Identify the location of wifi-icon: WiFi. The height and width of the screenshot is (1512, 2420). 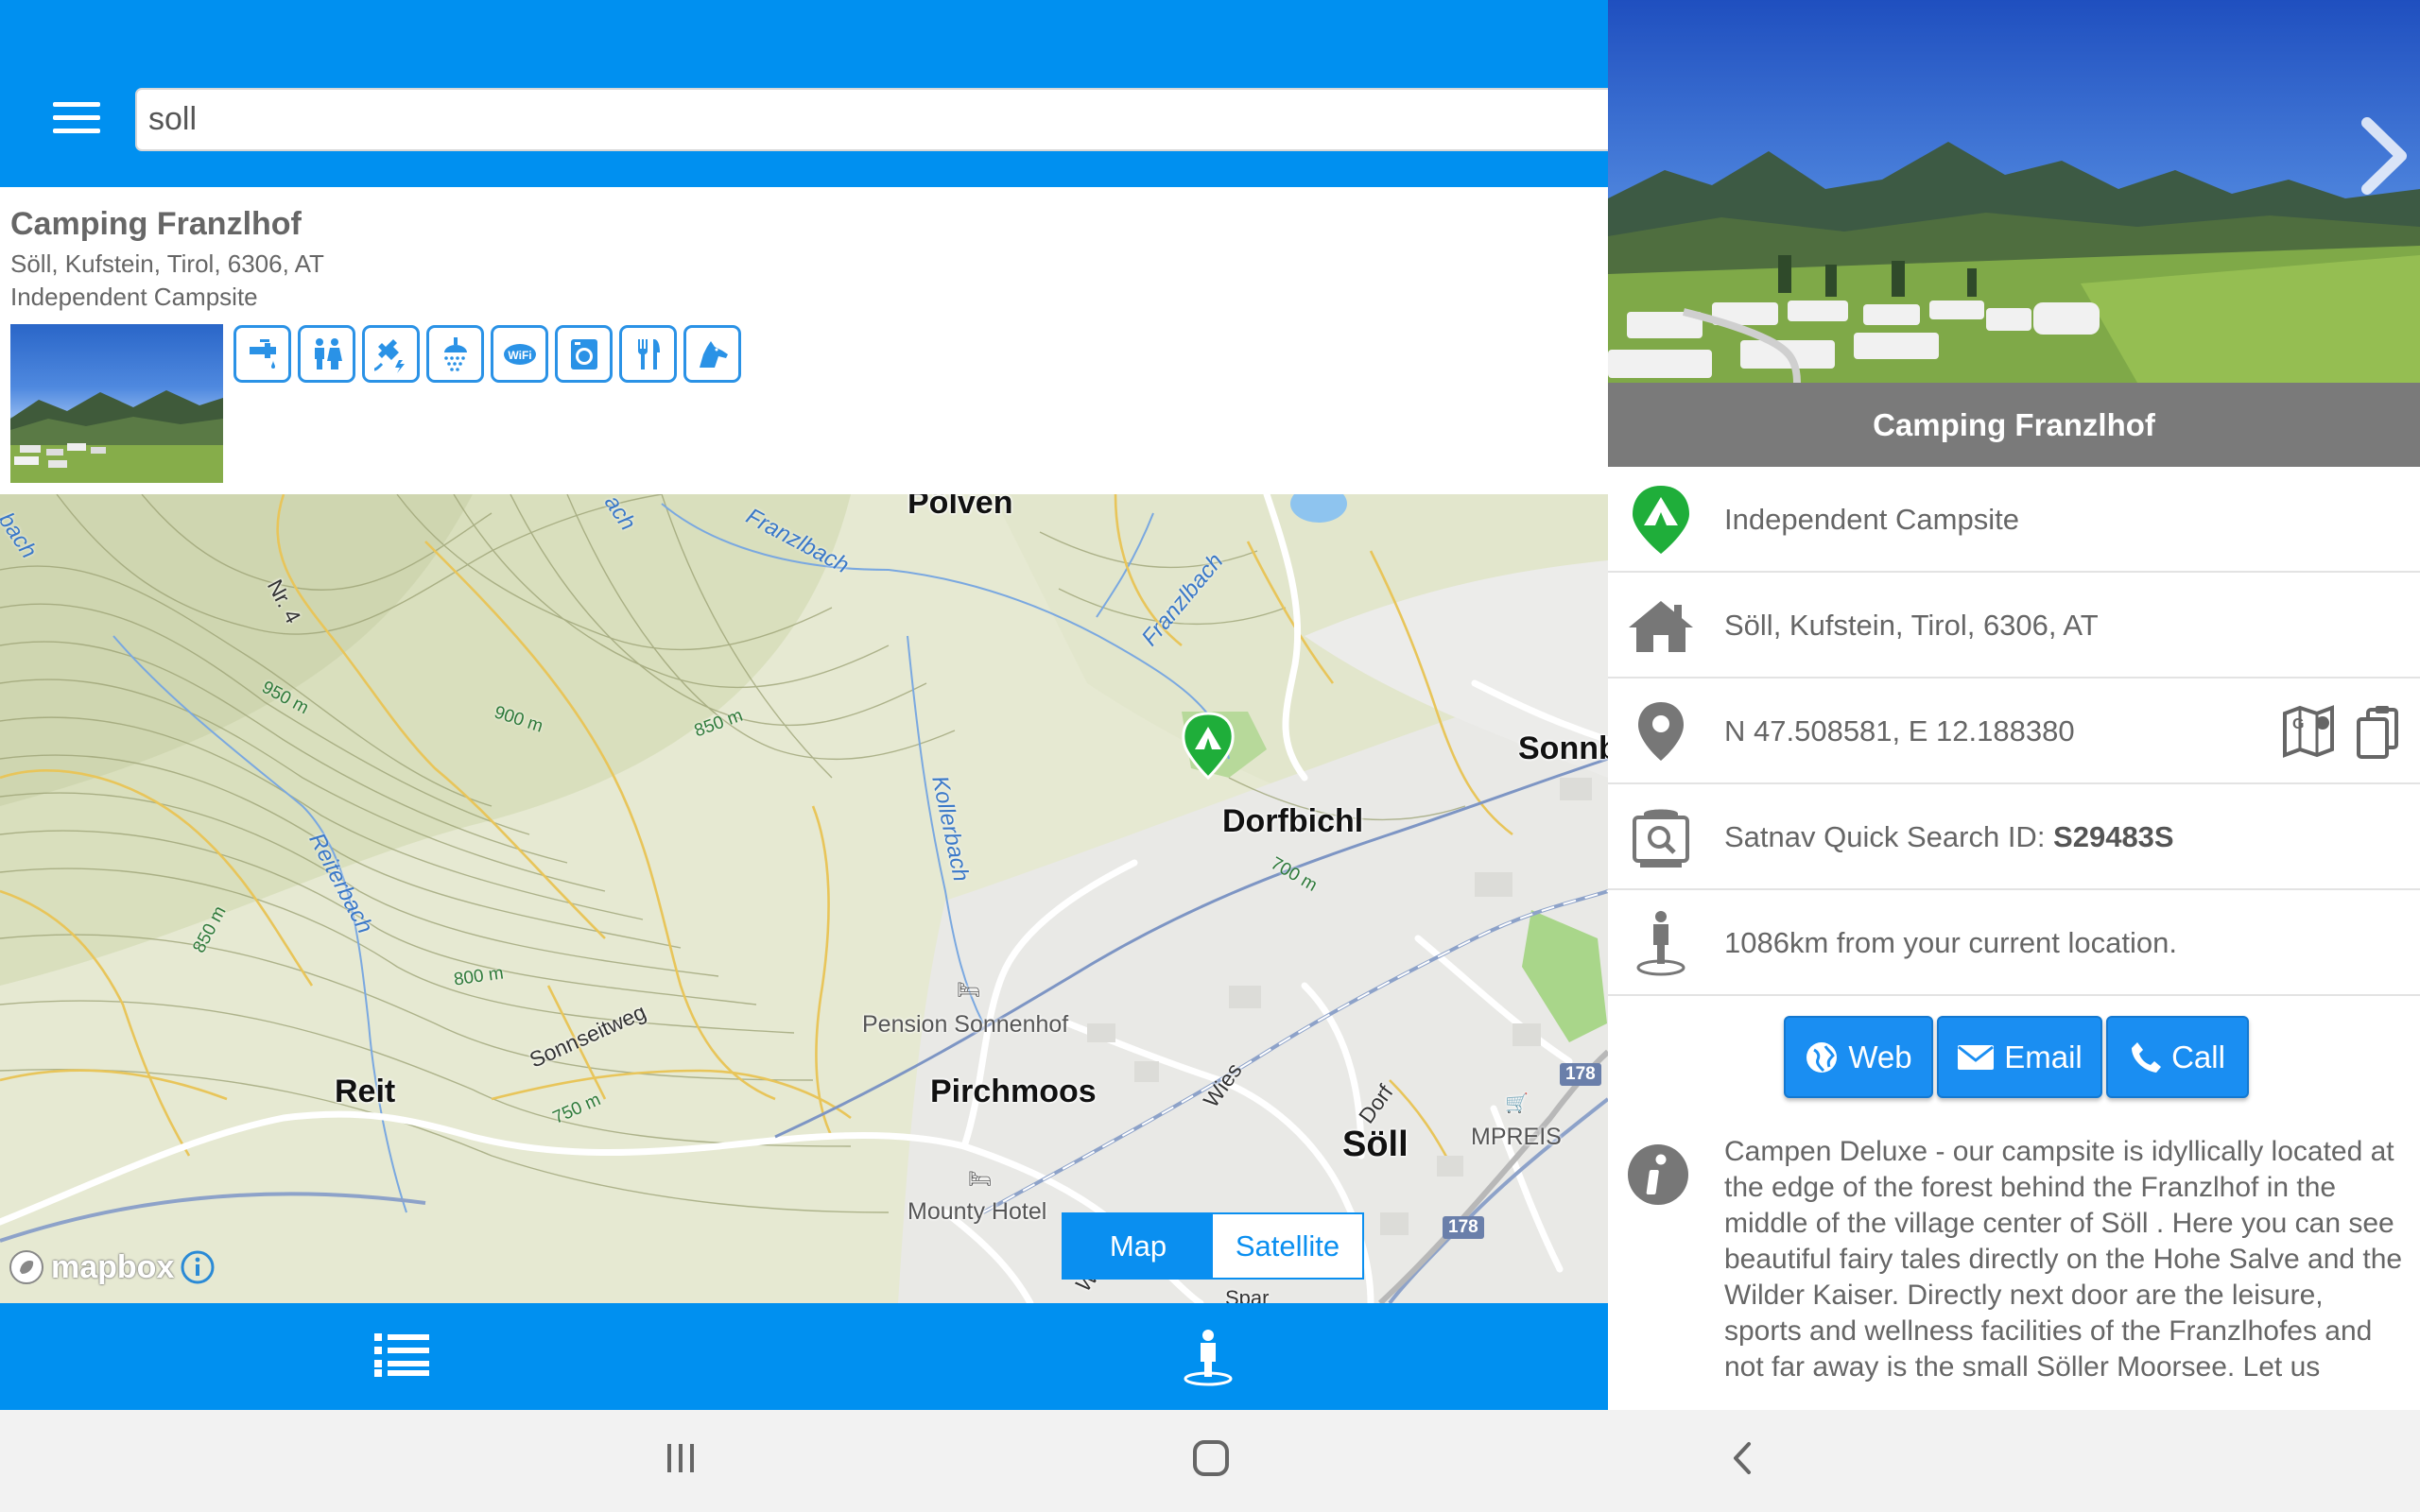
(519, 354).